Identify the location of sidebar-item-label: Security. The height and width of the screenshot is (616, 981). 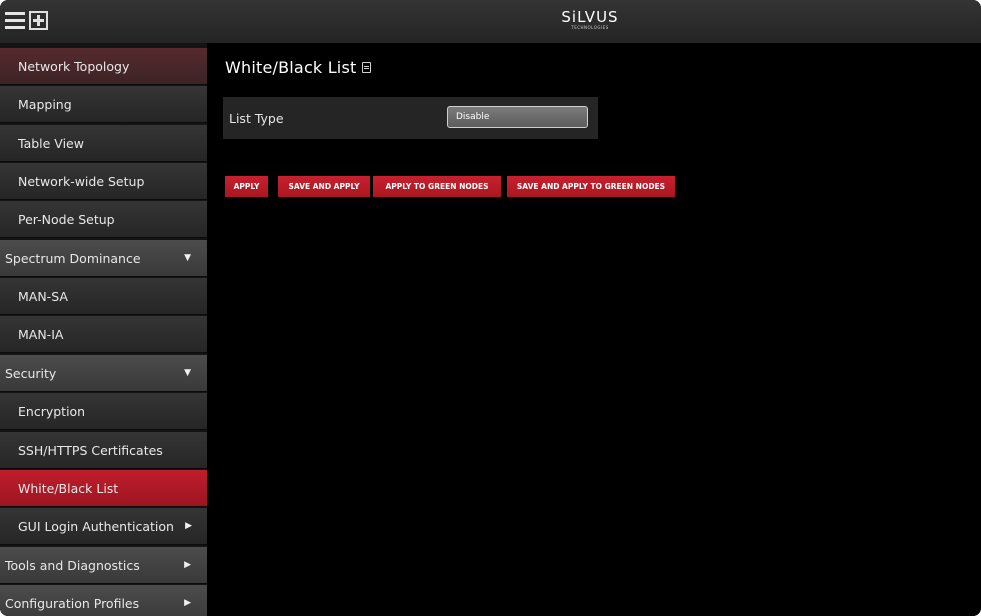
(31, 373).